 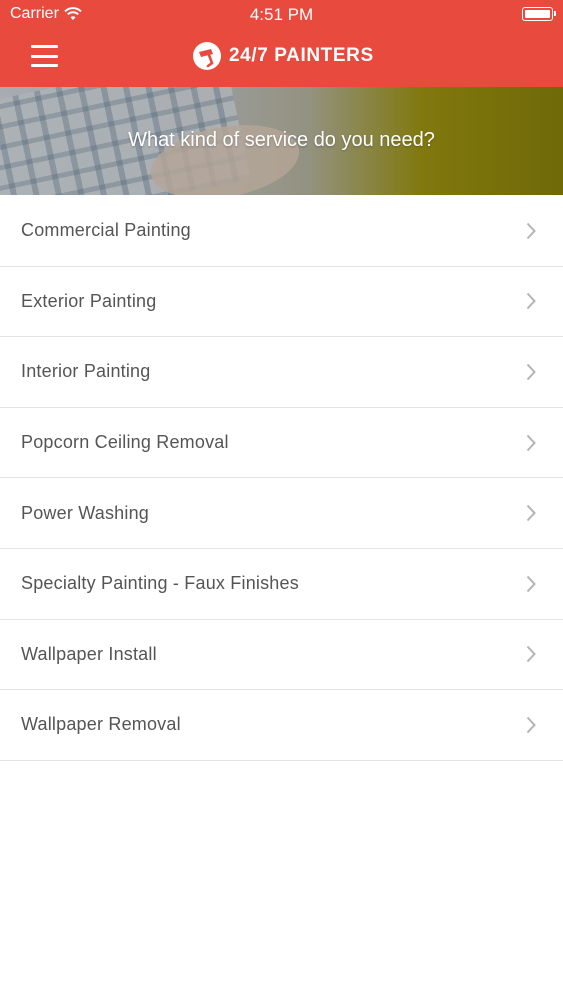 I want to click on service-item-wallpaper-removal: Wallpaper Removal, so click(x=281, y=725).